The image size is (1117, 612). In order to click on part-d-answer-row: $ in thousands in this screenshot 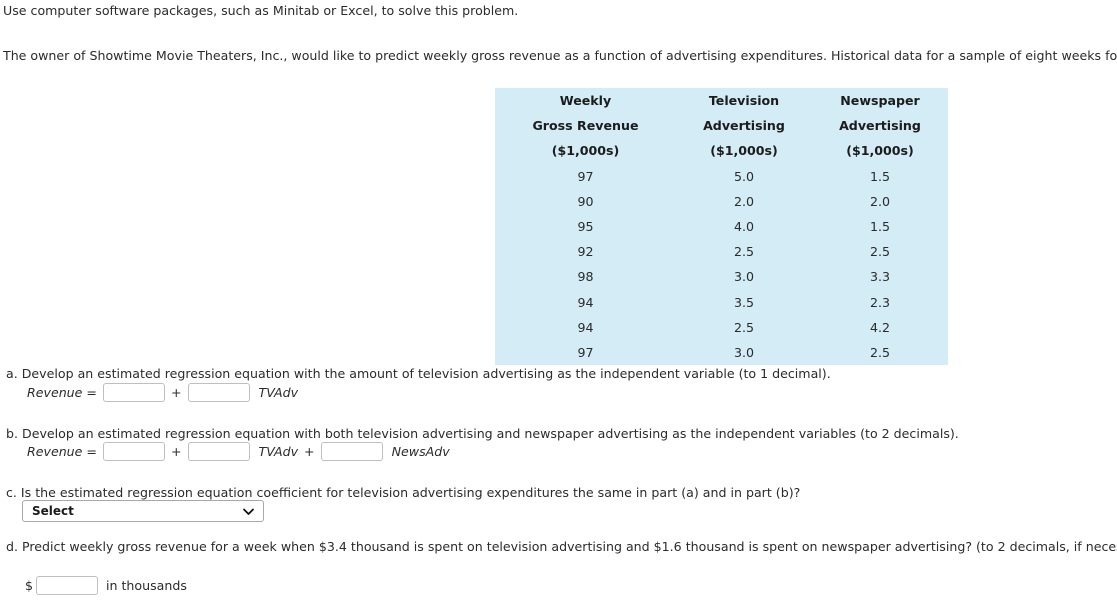, I will do `click(106, 585)`.